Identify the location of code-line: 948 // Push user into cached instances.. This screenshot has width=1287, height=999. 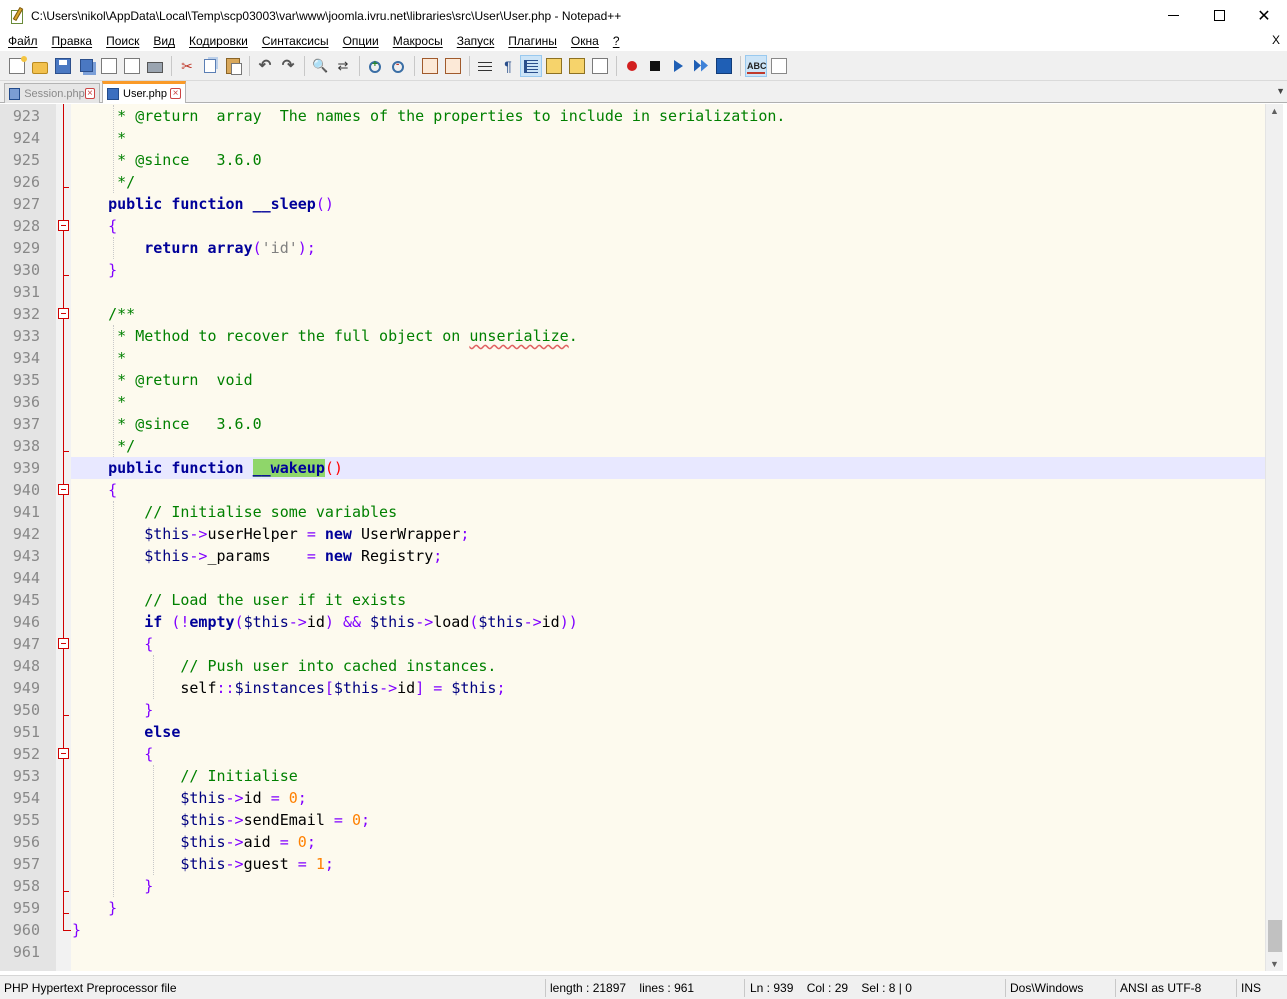
(632, 666).